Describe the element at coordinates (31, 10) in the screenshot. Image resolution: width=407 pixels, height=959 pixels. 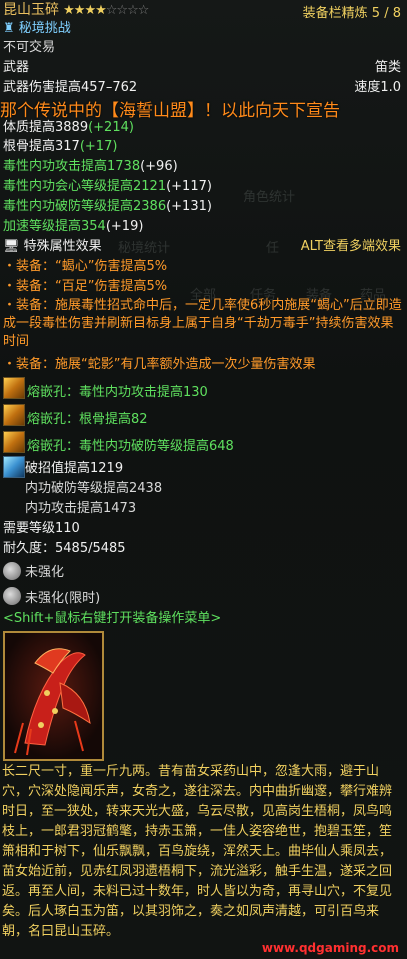
I see `item-name: 昆山玉碎` at that location.